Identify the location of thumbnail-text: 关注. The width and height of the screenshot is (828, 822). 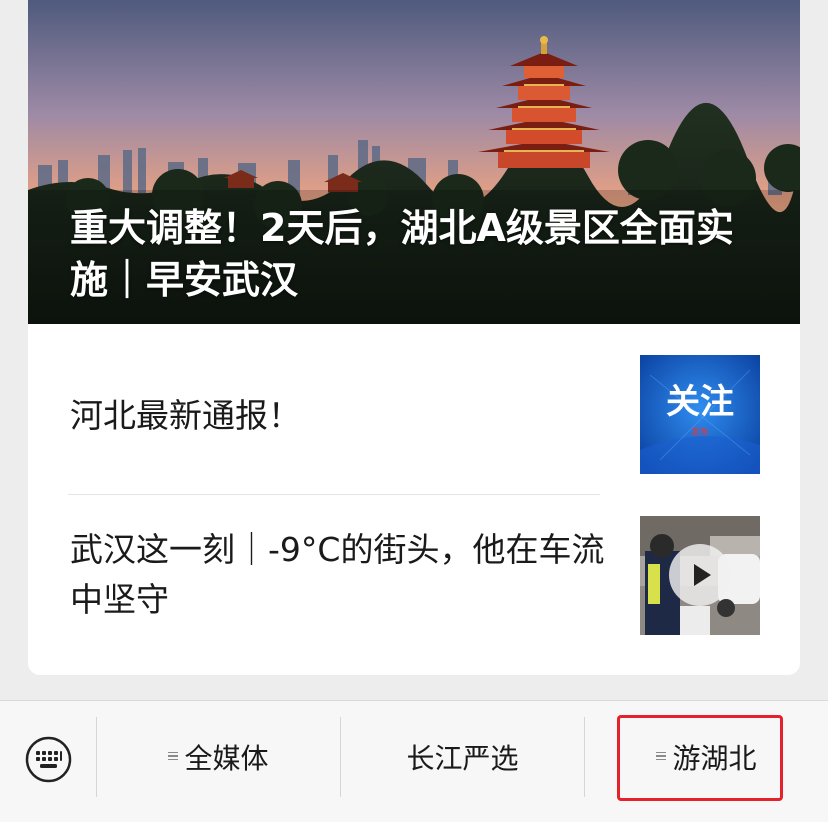
(700, 402).